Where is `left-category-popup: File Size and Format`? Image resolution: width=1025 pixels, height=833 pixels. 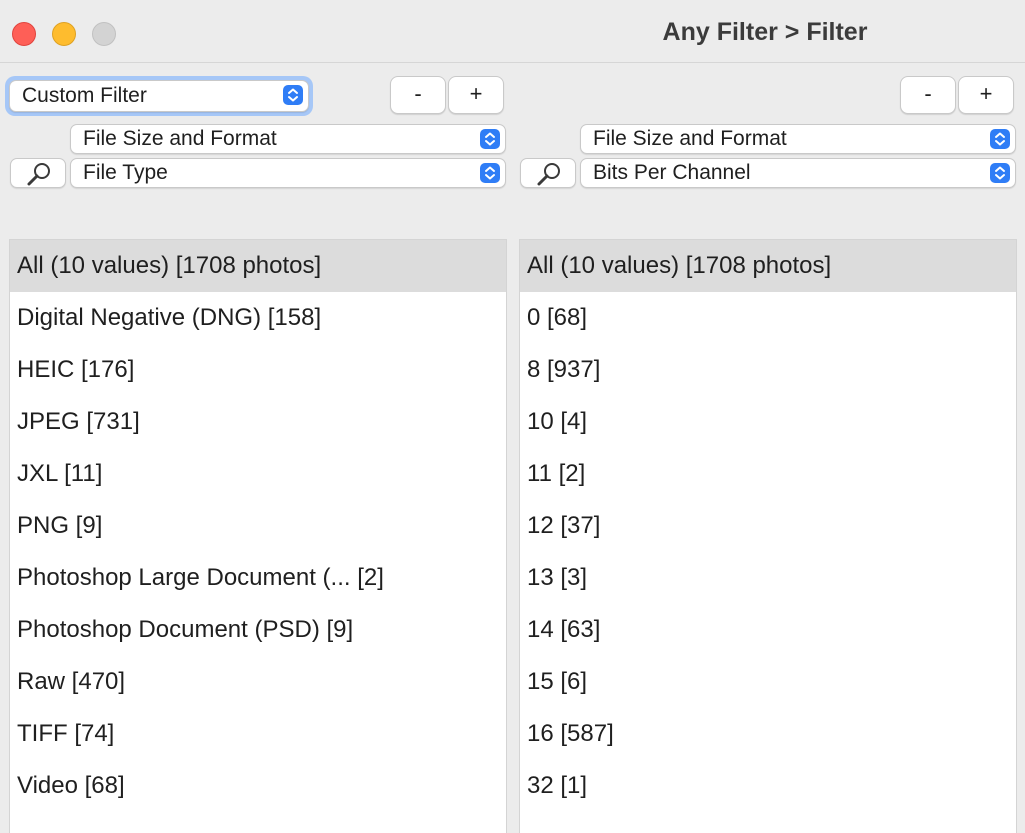
left-category-popup: File Size and Format is located at coordinates (288, 139).